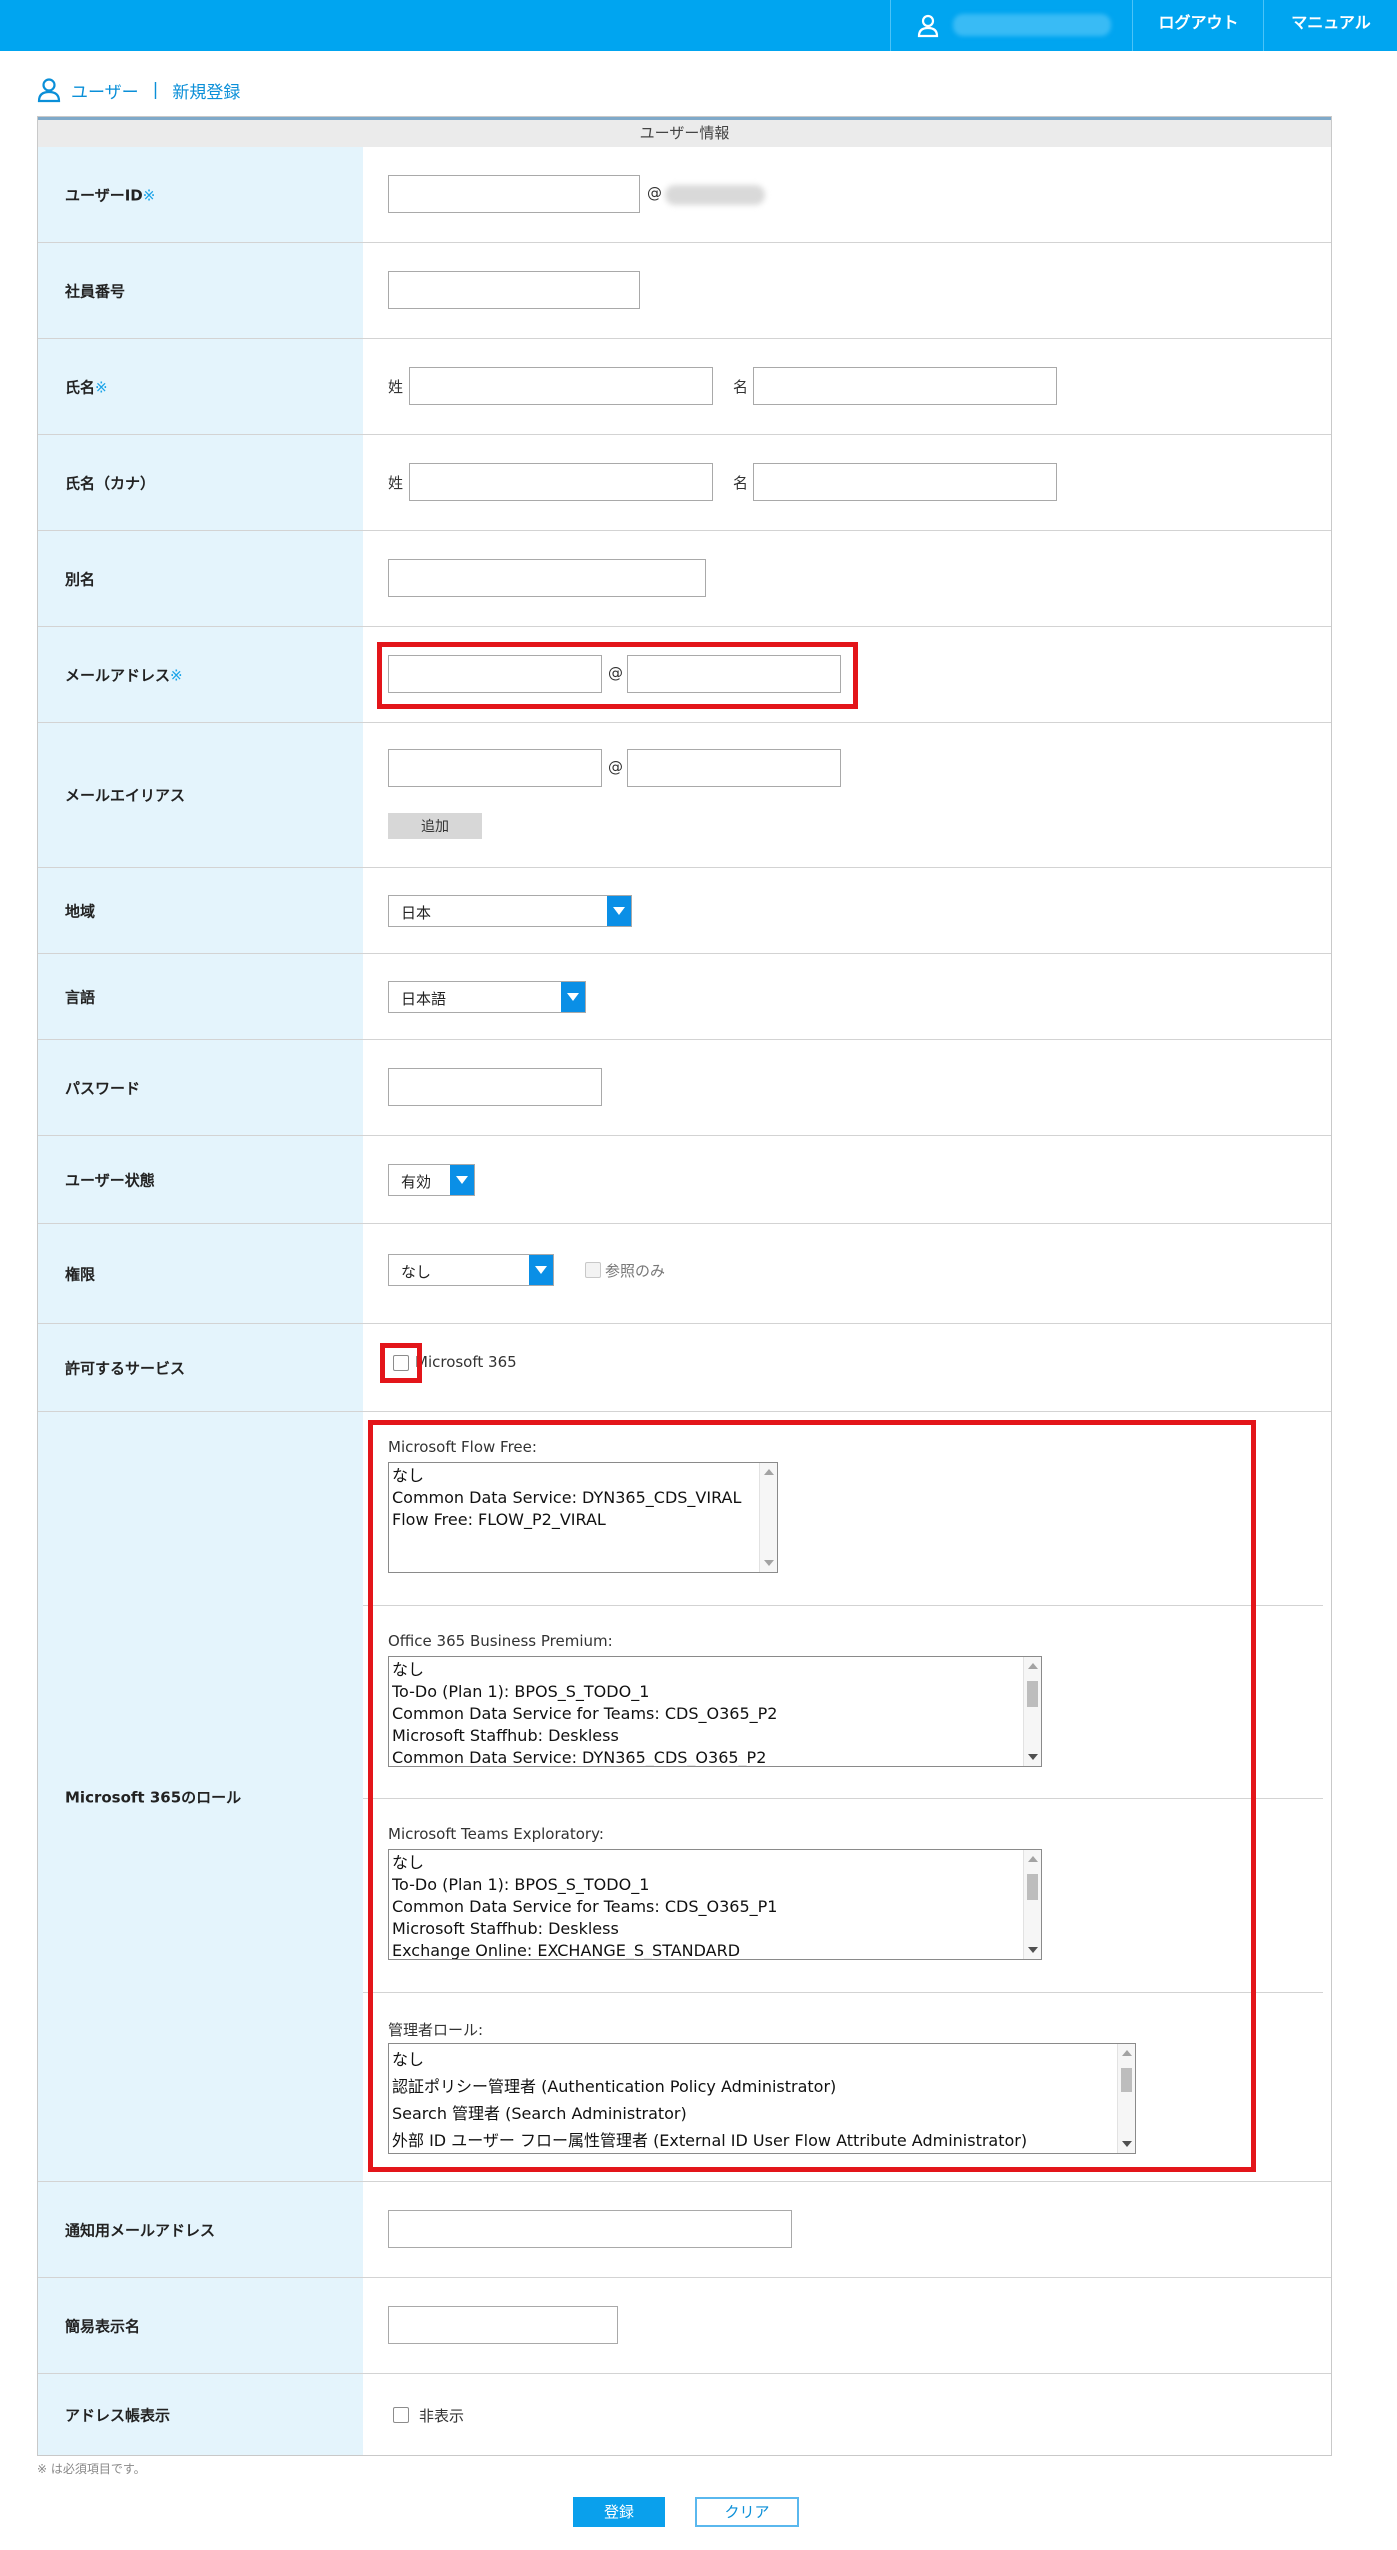 This screenshot has width=1397, height=2550. What do you see at coordinates (684, 795) in the screenshot?
I see `row-email-alias: メールエイリアス @ 追加` at bounding box center [684, 795].